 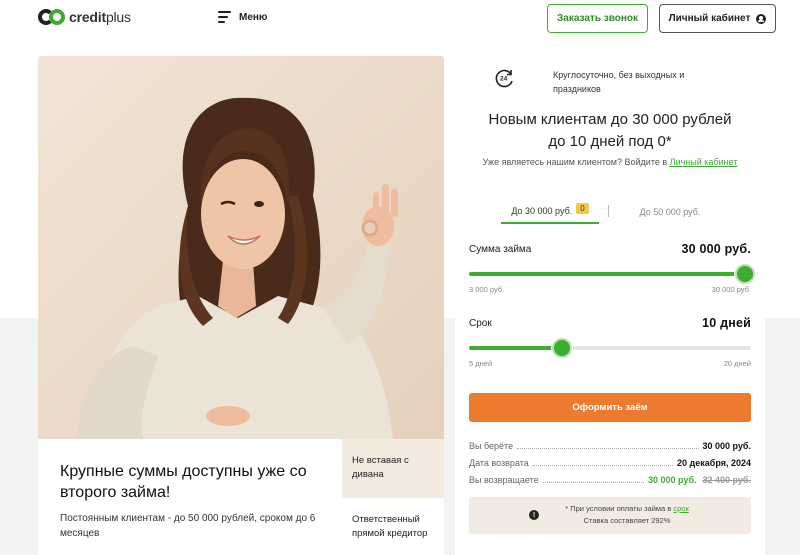 I want to click on tab-badge: 0, so click(x=582, y=208).